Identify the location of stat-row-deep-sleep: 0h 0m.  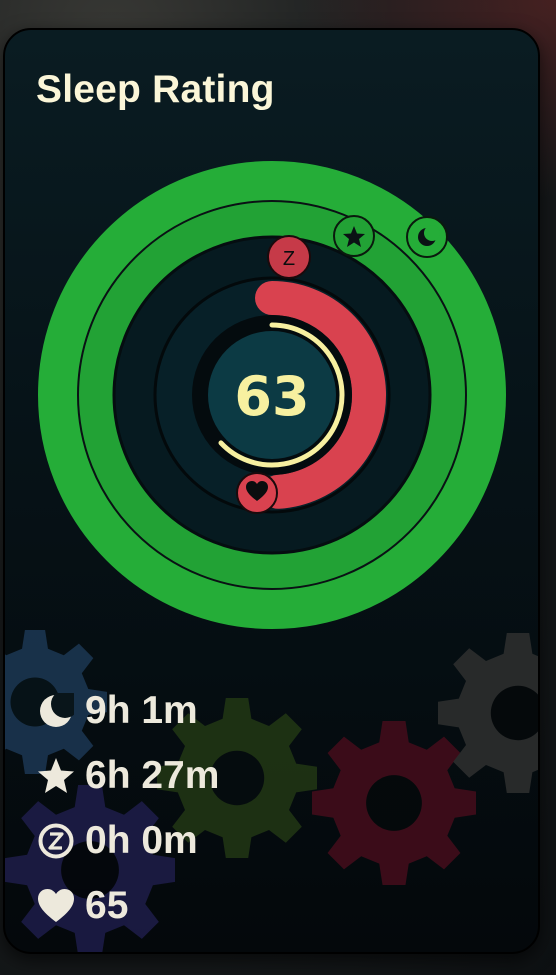
(127, 840).